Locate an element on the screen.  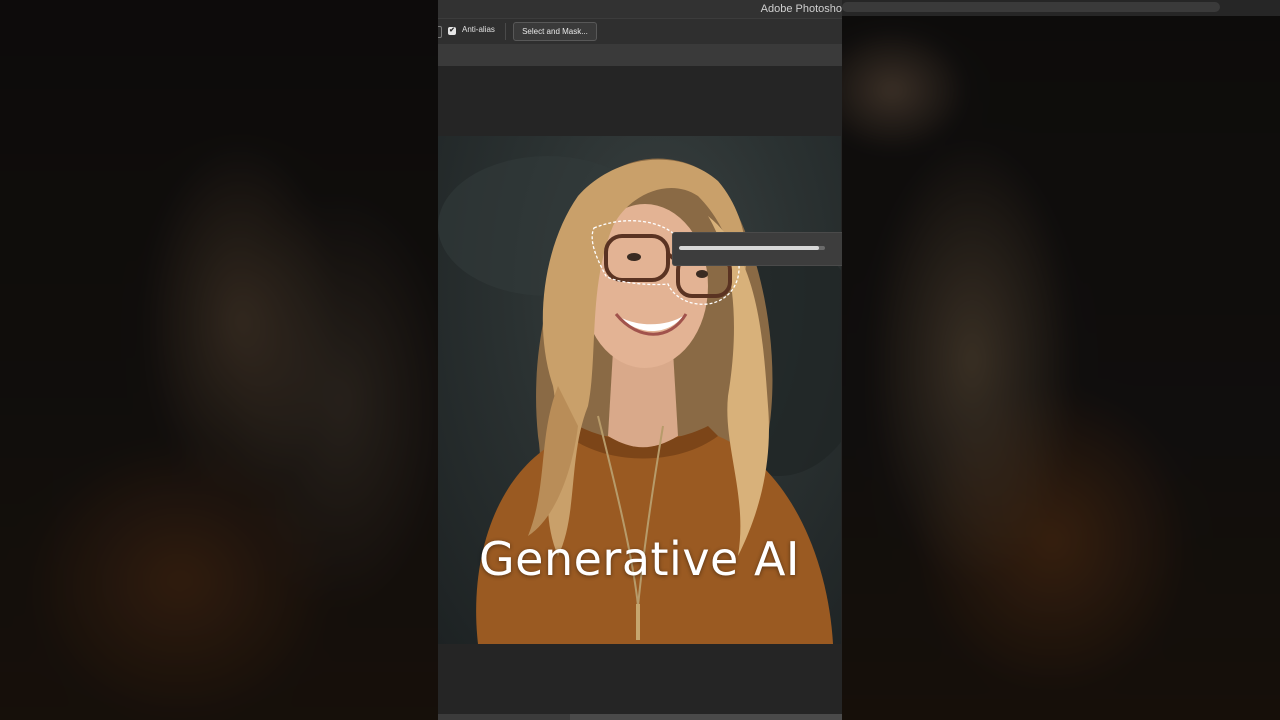
horizontal-scrollbar is located at coordinates (1031, 7).